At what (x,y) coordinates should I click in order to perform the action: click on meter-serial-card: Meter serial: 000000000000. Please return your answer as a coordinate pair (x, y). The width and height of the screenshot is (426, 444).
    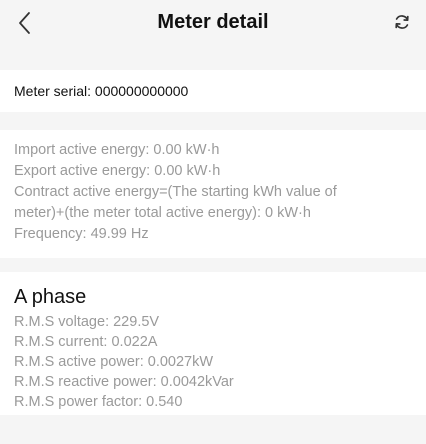
    Looking at the image, I should click on (213, 91).